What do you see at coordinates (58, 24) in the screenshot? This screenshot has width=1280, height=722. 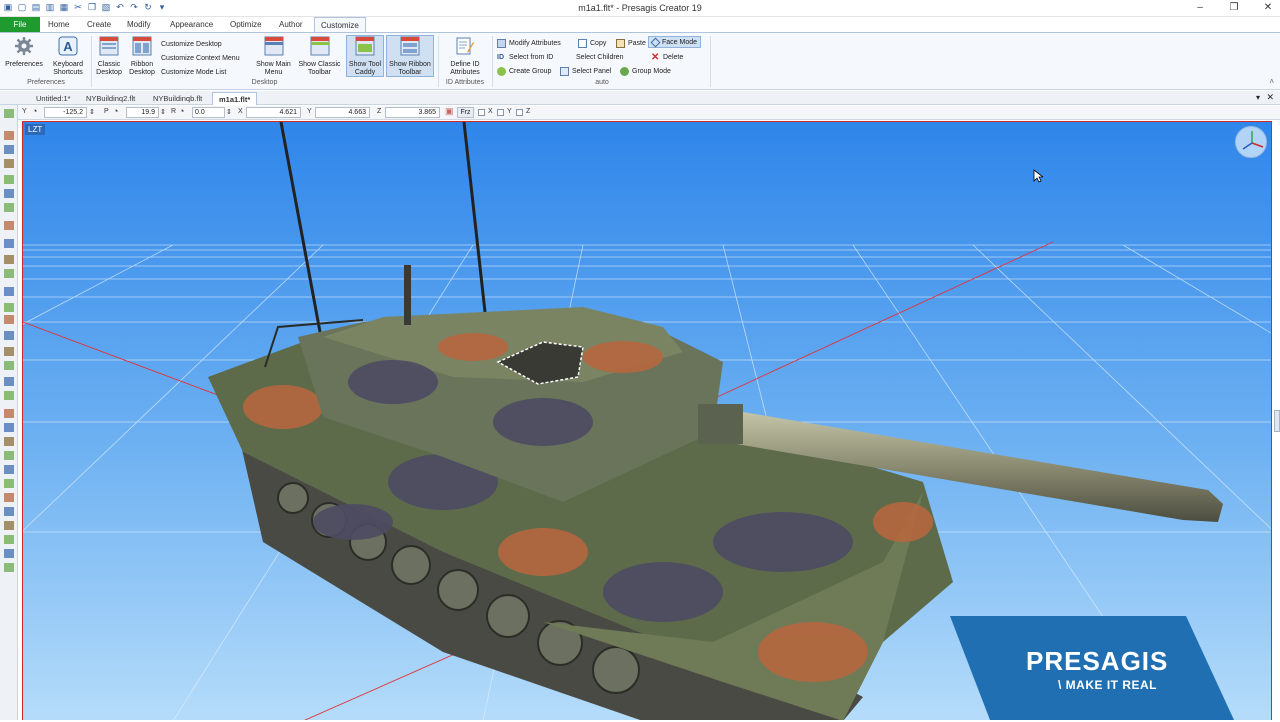 I see `tab-home: Home` at bounding box center [58, 24].